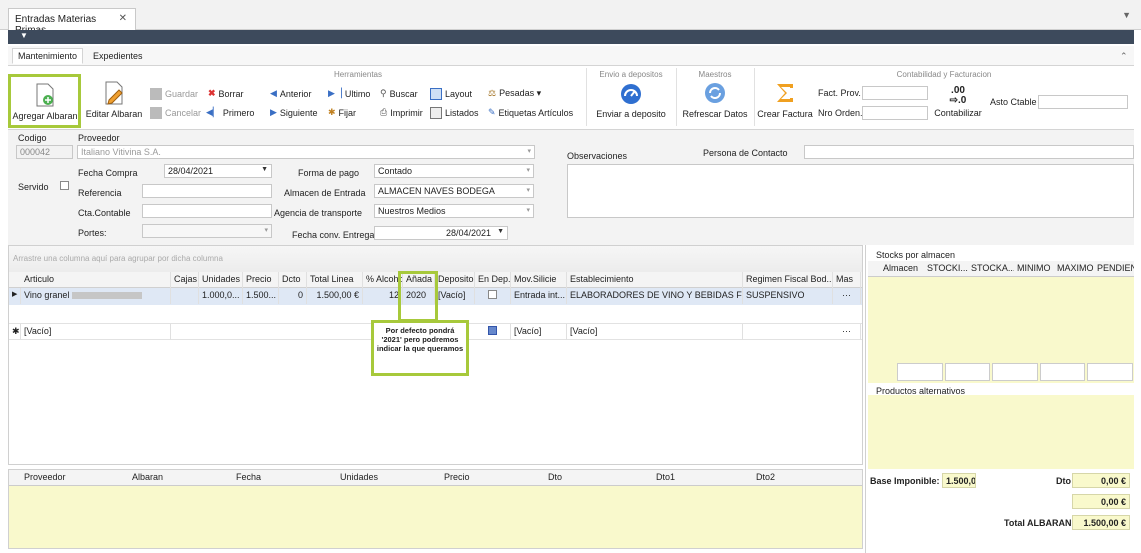 The width and height of the screenshot is (1141, 553). Describe the element at coordinates (492, 93) in the screenshot. I see `scale-icon: ⚖` at that location.